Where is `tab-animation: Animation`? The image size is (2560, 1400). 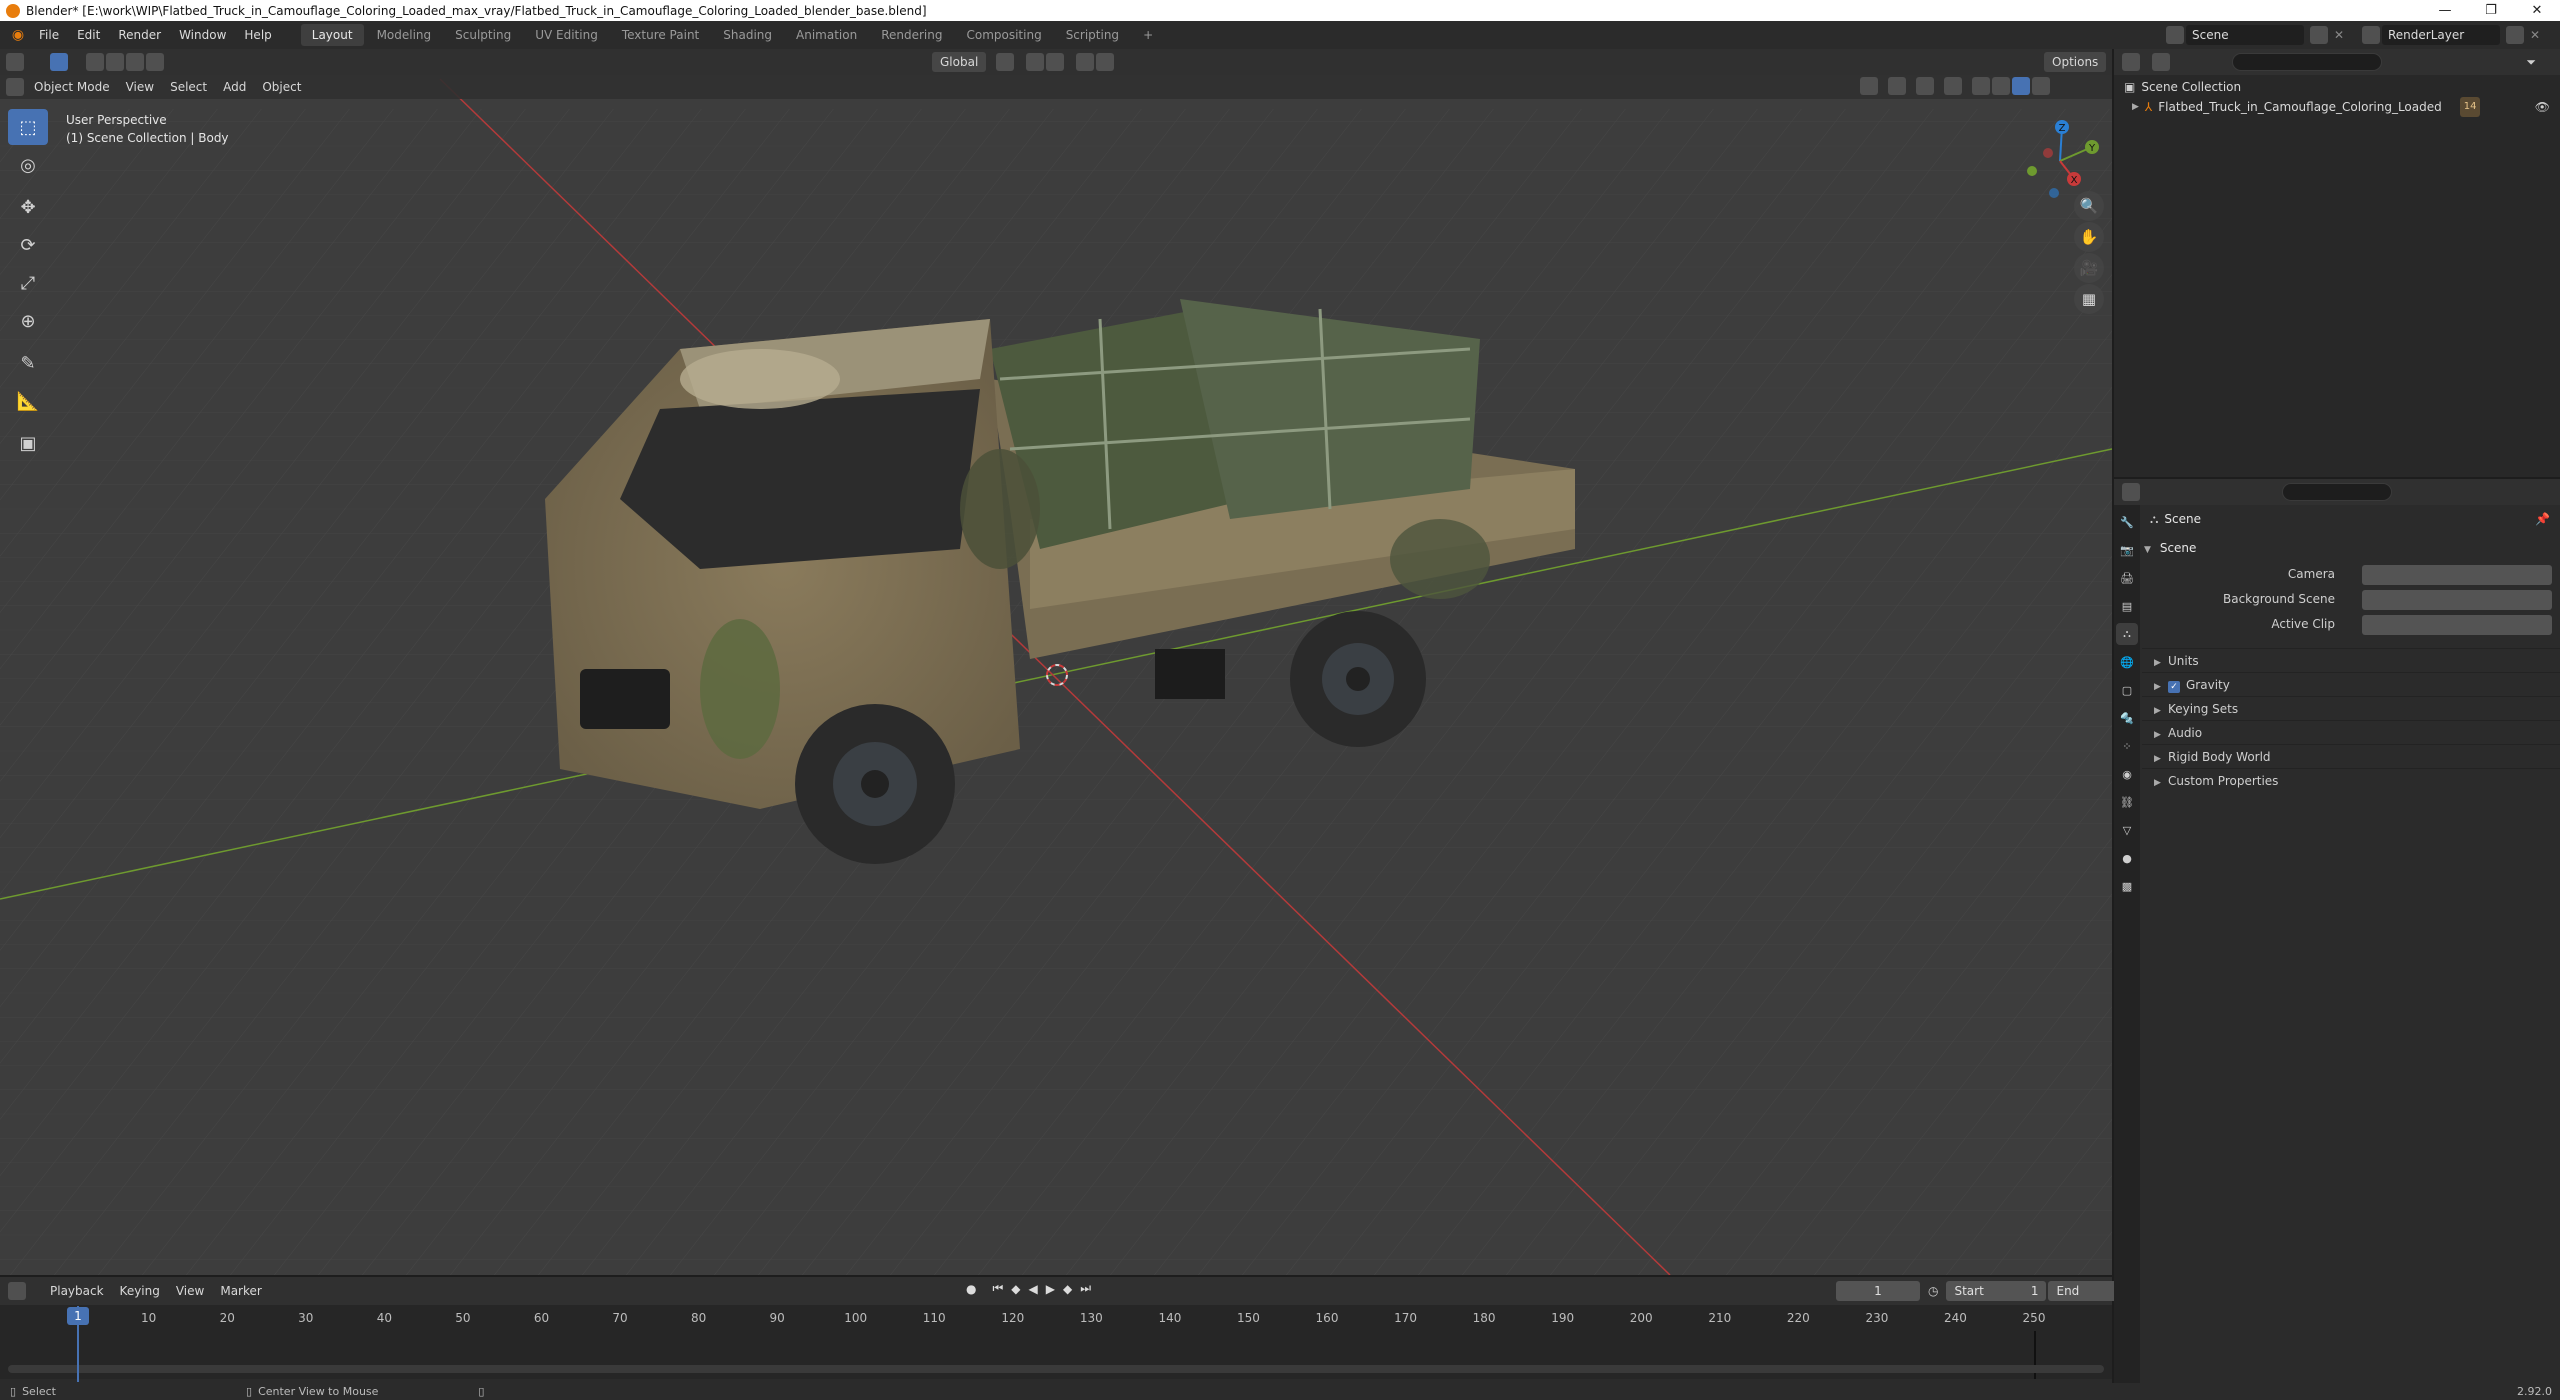 tab-animation: Animation is located at coordinates (826, 35).